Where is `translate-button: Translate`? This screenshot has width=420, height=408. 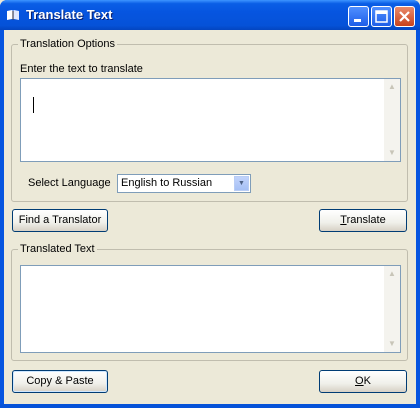
translate-button: Translate is located at coordinates (363, 220).